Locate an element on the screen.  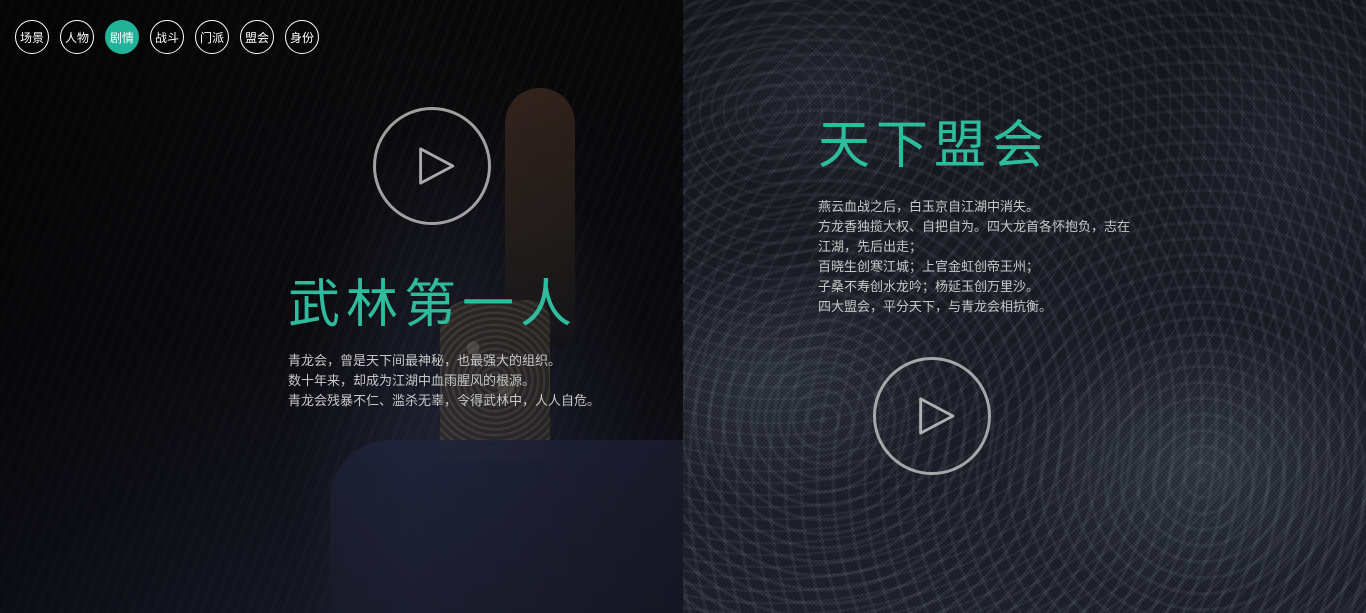
story-line: 数十年来，却成为江湖中血雨腥风的根源。 is located at coordinates (412, 381).